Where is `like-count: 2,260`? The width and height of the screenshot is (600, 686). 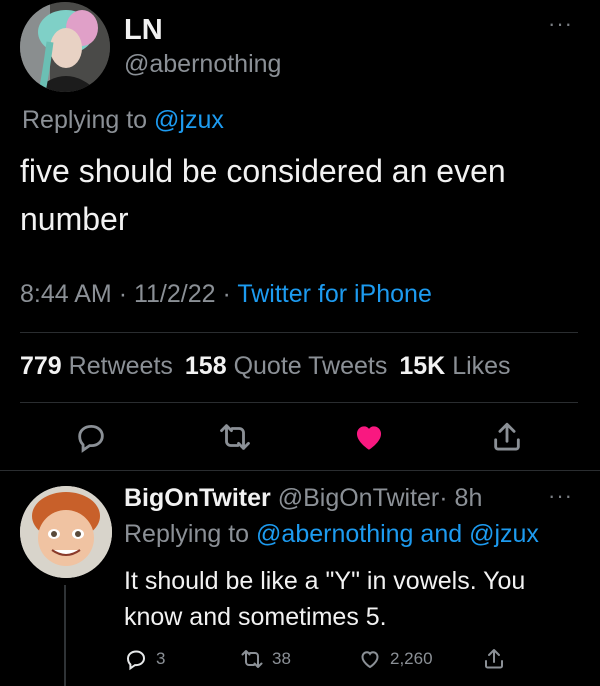
like-count: 2,260 is located at coordinates (411, 658).